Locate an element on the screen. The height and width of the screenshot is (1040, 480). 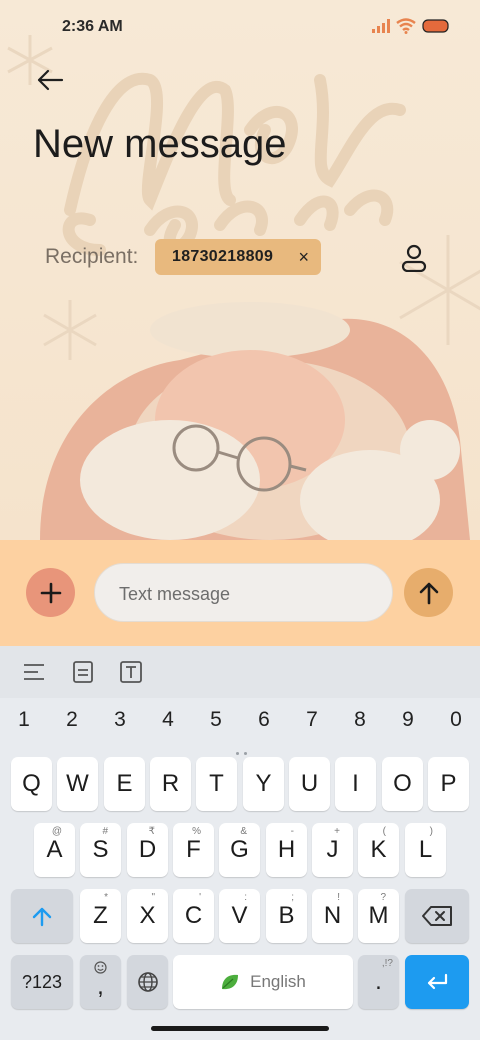
shift-icon is located at coordinates (42, 917).